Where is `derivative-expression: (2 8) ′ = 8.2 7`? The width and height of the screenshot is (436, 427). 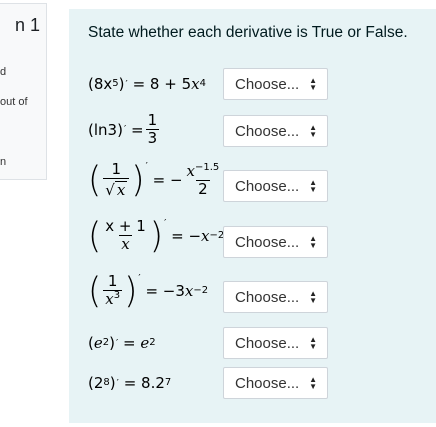 derivative-expression: (2 8) ′ = 8.2 7 is located at coordinates (130, 383).